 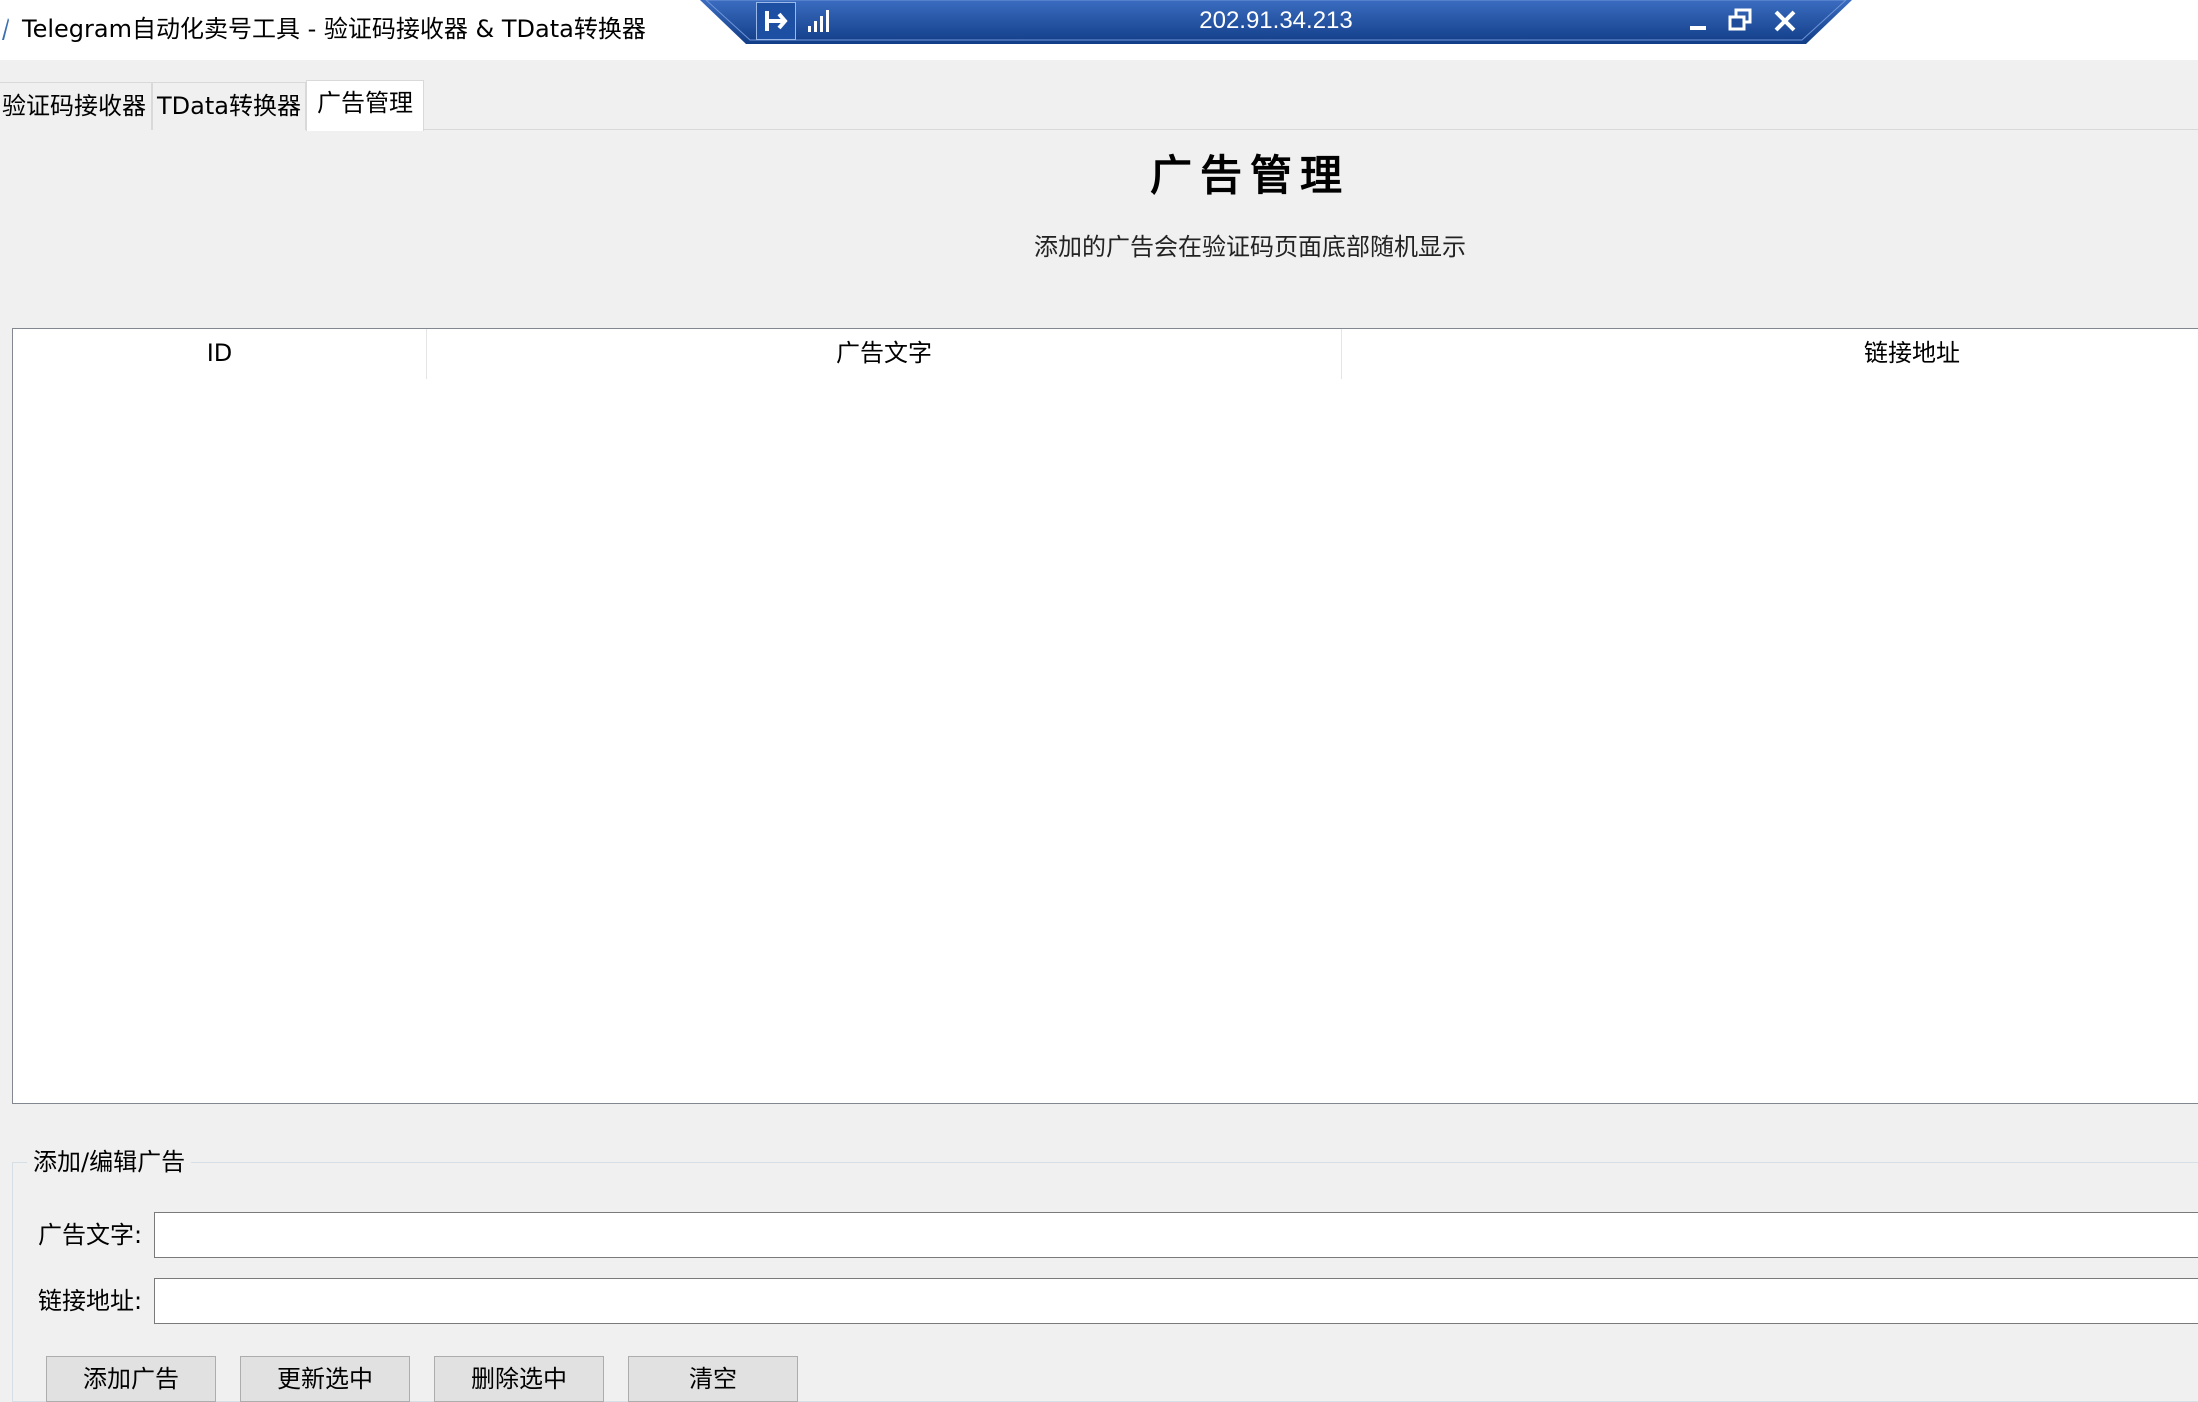 I want to click on restore-icon, so click(x=1741, y=21).